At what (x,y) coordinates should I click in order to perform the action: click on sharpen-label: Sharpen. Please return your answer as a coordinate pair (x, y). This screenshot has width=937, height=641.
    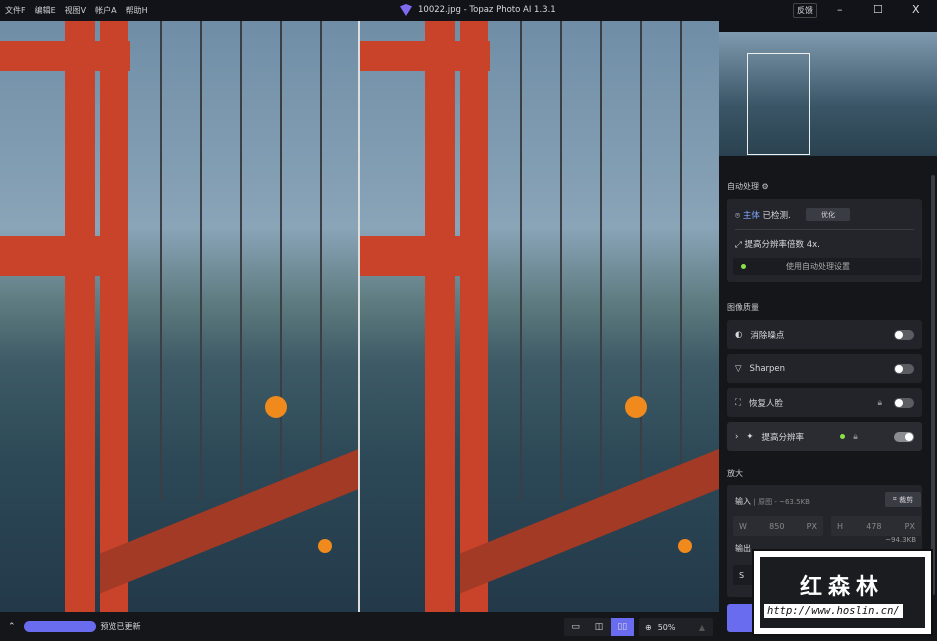
    Looking at the image, I should click on (767, 368).